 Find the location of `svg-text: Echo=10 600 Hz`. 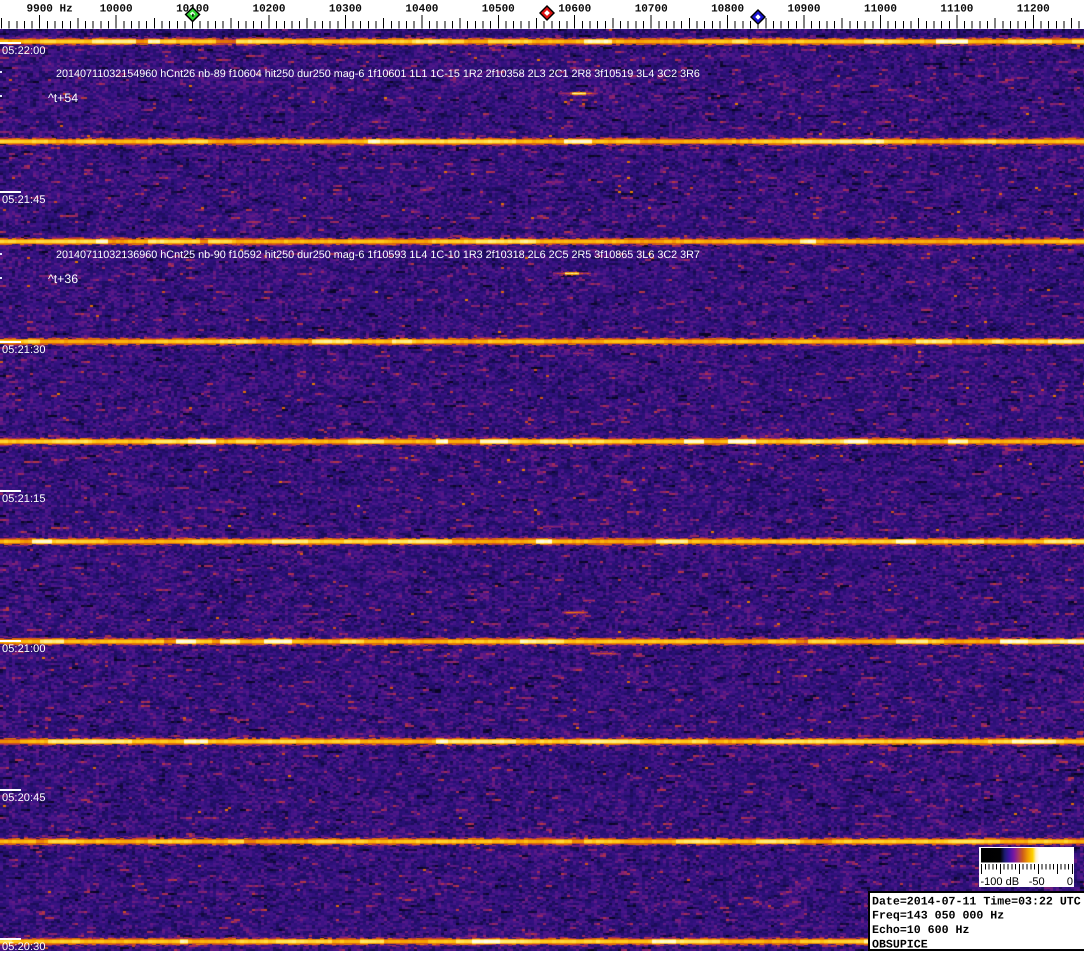

svg-text: Echo=10 600 Hz is located at coordinates (920, 930).